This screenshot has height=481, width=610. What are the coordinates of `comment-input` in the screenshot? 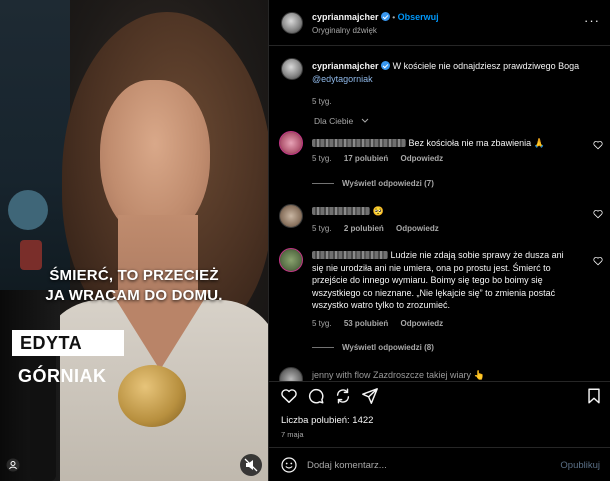 It's located at (422, 465).